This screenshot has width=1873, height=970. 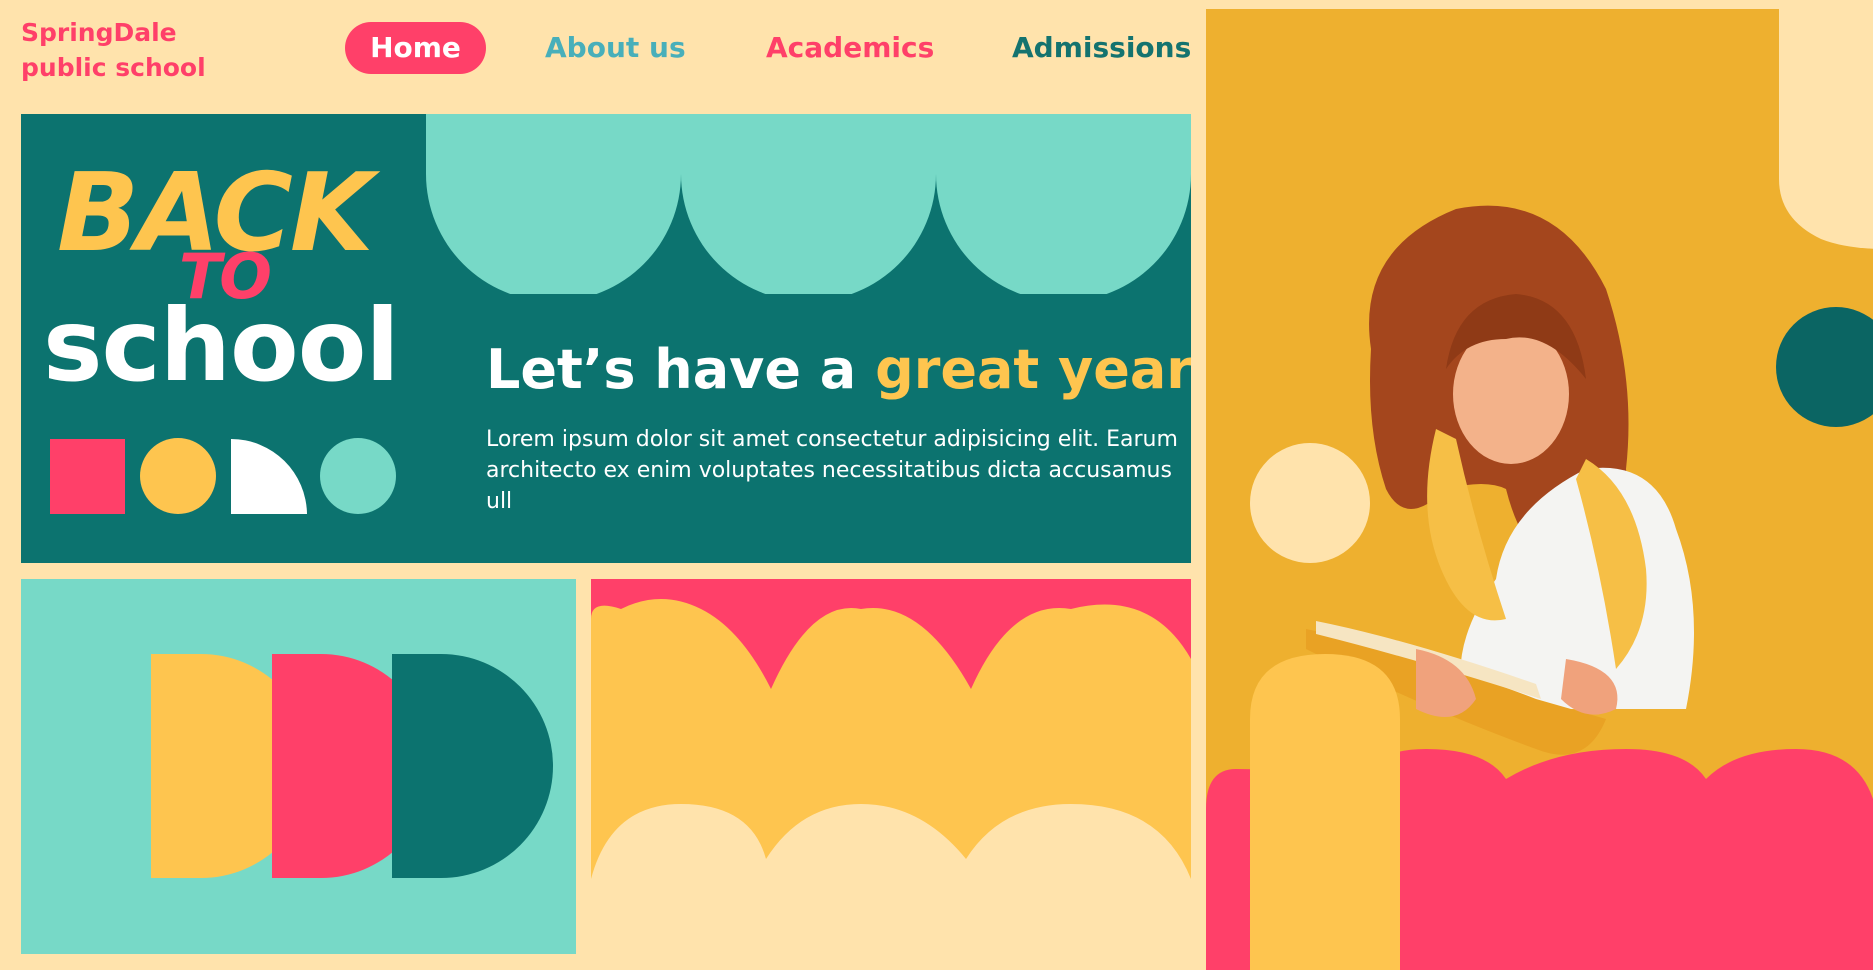 I want to click on teal-circle-shape, so click(x=358, y=476).